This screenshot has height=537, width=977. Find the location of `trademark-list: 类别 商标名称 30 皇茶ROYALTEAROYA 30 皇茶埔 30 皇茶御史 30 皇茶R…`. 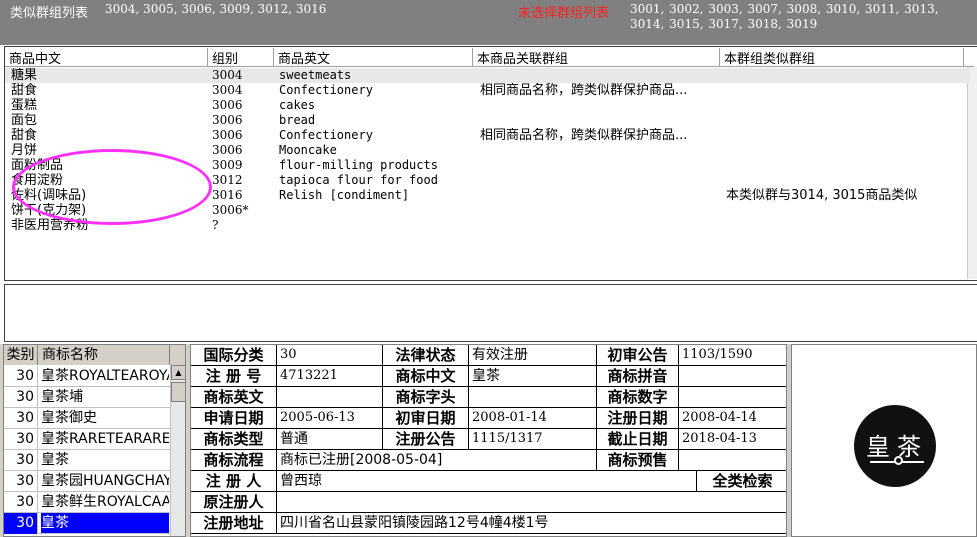

trademark-list: 类别 商标名称 30 皇茶ROYALTEAROYA 30 皇茶埔 30 皇茶御史 30 皇茶R… is located at coordinates (94, 440).